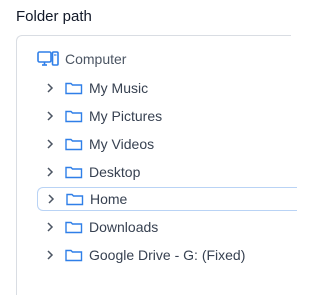  What do you see at coordinates (167, 144) in the screenshot?
I see `tree-item-my-videos: My Videos` at bounding box center [167, 144].